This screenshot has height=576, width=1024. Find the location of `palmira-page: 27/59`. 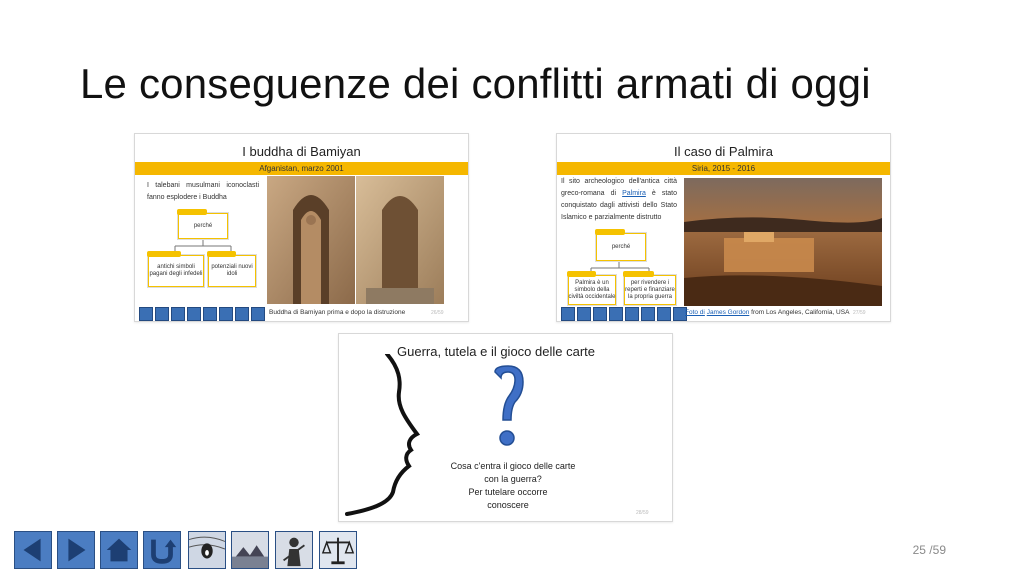

palmira-page: 27/59 is located at coordinates (859, 313).